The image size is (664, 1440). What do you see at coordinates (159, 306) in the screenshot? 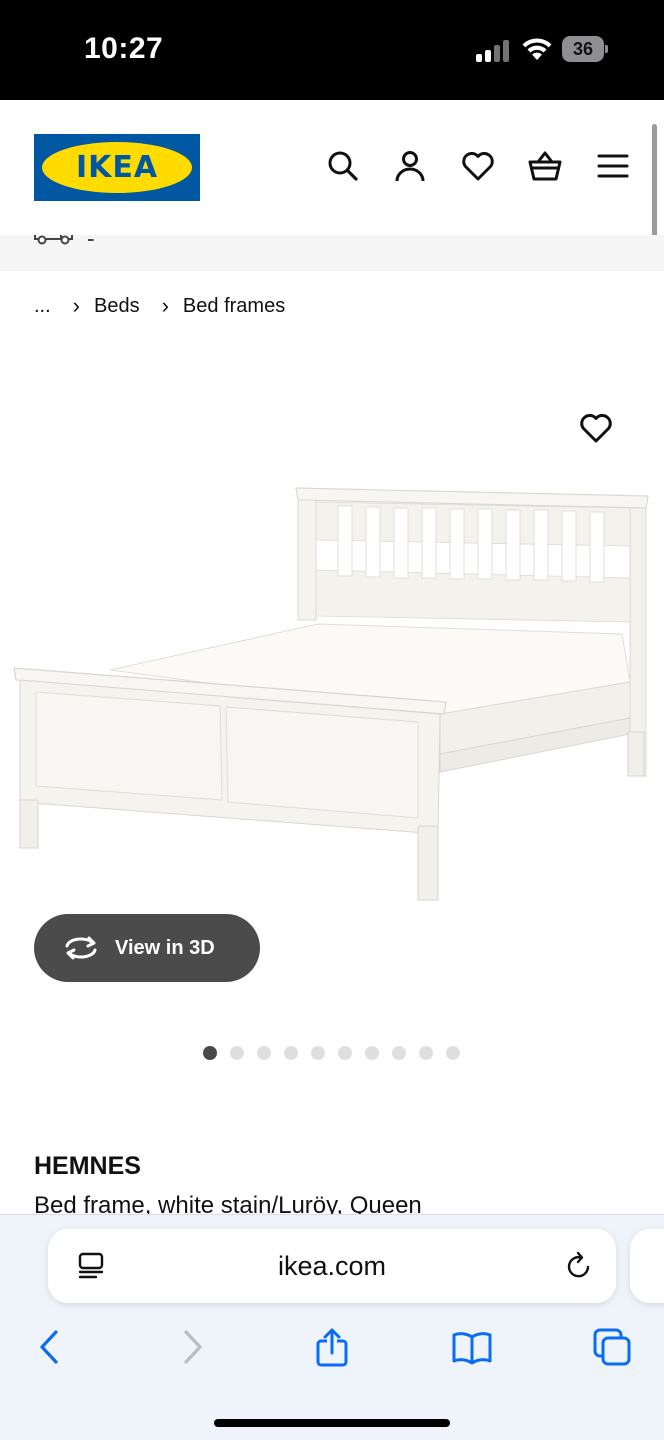
I see `breadcrumb: ... › Beds › Bed frames` at bounding box center [159, 306].